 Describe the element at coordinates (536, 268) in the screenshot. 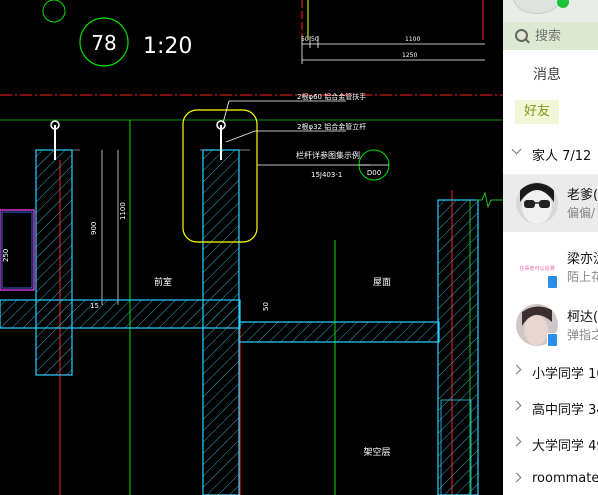

I see `contact-thumb-text: 往事若可以追溯` at that location.